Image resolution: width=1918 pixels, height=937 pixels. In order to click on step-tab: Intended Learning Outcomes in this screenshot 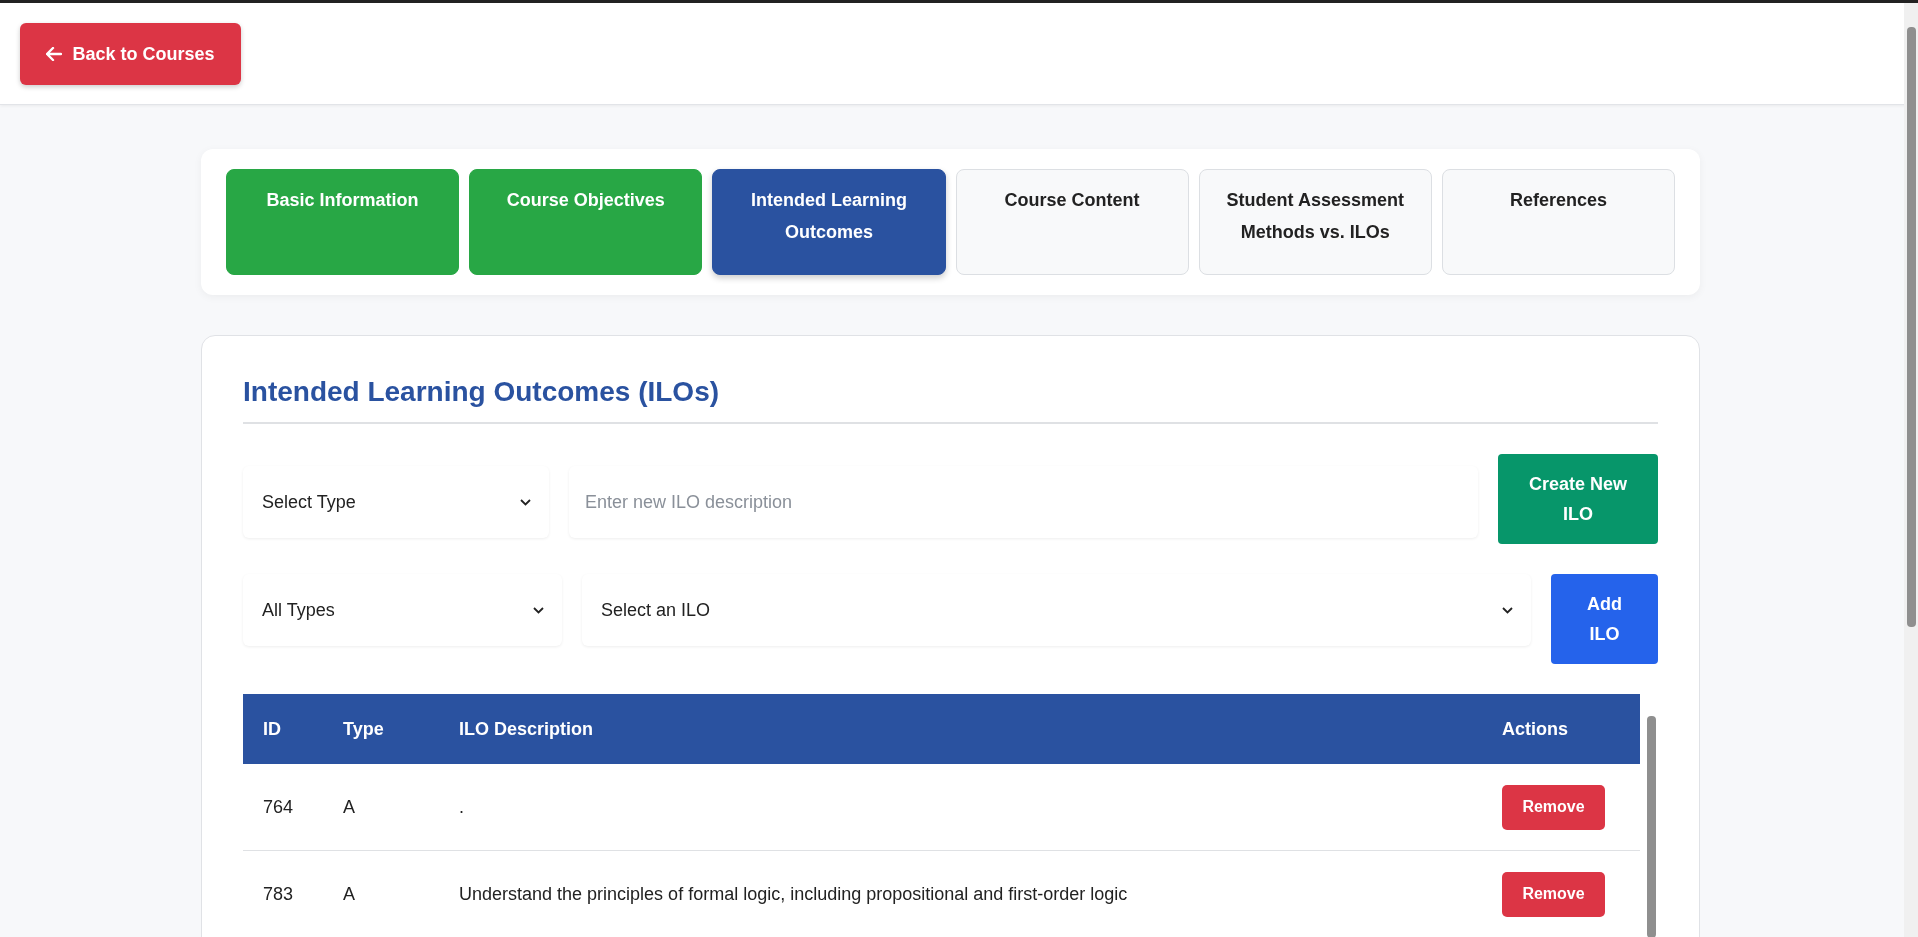, I will do `click(829, 222)`.